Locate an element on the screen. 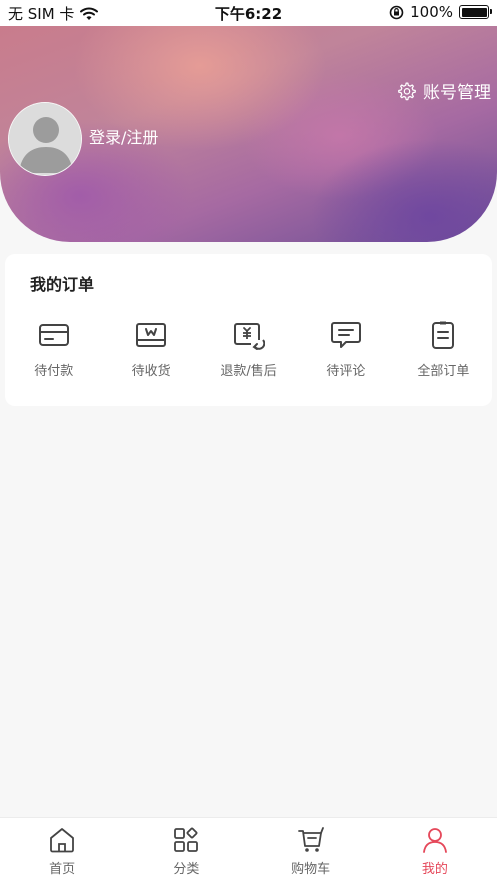 The image size is (497, 883). order-refund: 退款/售后 is located at coordinates (248, 349).